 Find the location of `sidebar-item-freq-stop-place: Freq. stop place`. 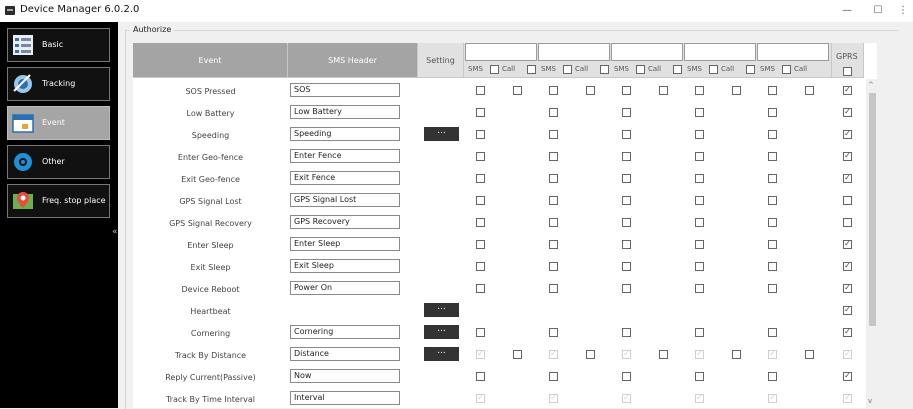

sidebar-item-freq-stop-place: Freq. stop place is located at coordinates (58, 201).